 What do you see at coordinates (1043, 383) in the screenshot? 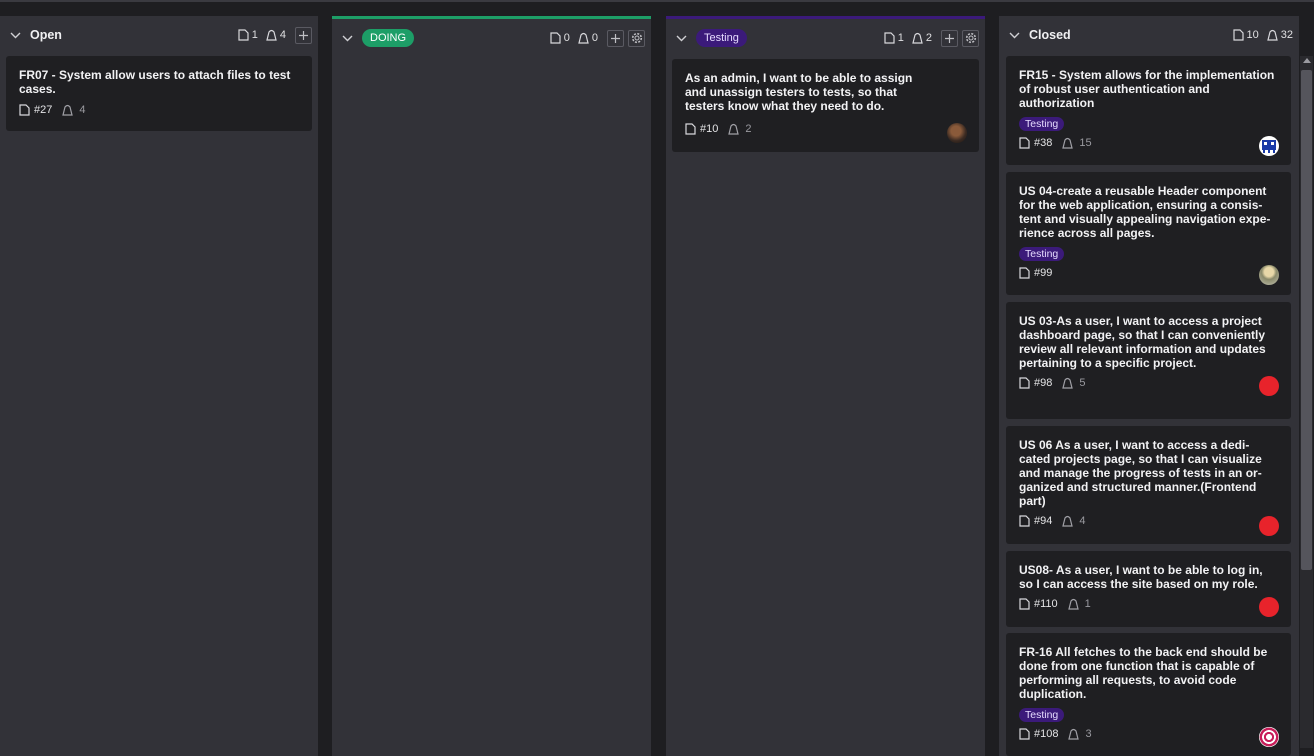
I see `card-ref: #98` at bounding box center [1043, 383].